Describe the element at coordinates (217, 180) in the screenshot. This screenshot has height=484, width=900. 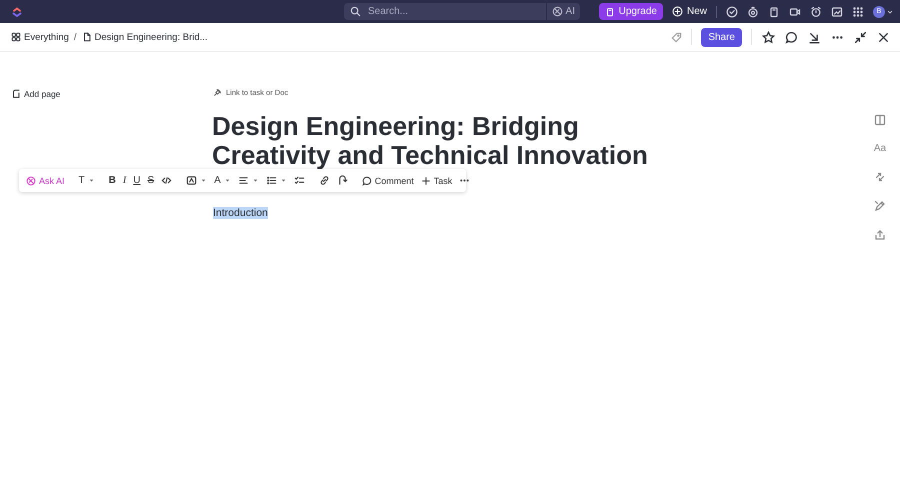
I see `text-style-button: A` at that location.